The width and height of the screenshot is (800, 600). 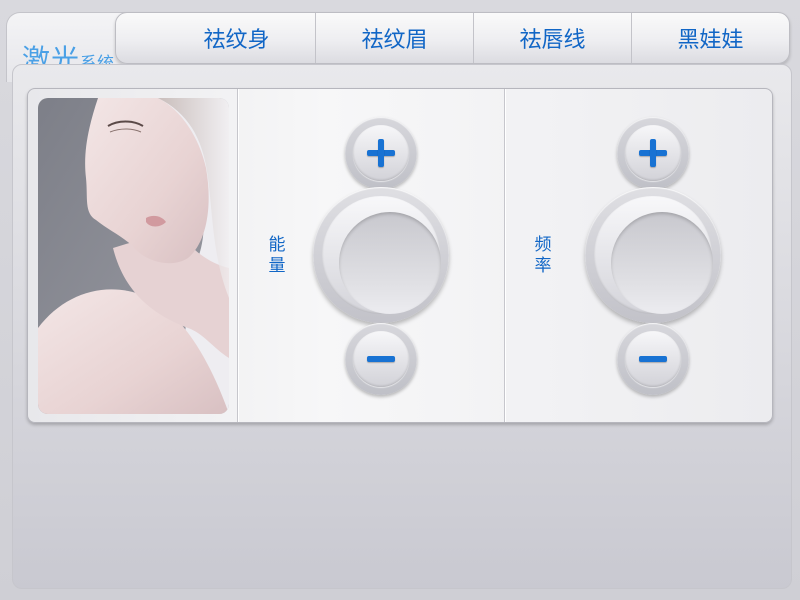 What do you see at coordinates (710, 38) in the screenshot?
I see `tab-black-doll: 黑娃娃` at bounding box center [710, 38].